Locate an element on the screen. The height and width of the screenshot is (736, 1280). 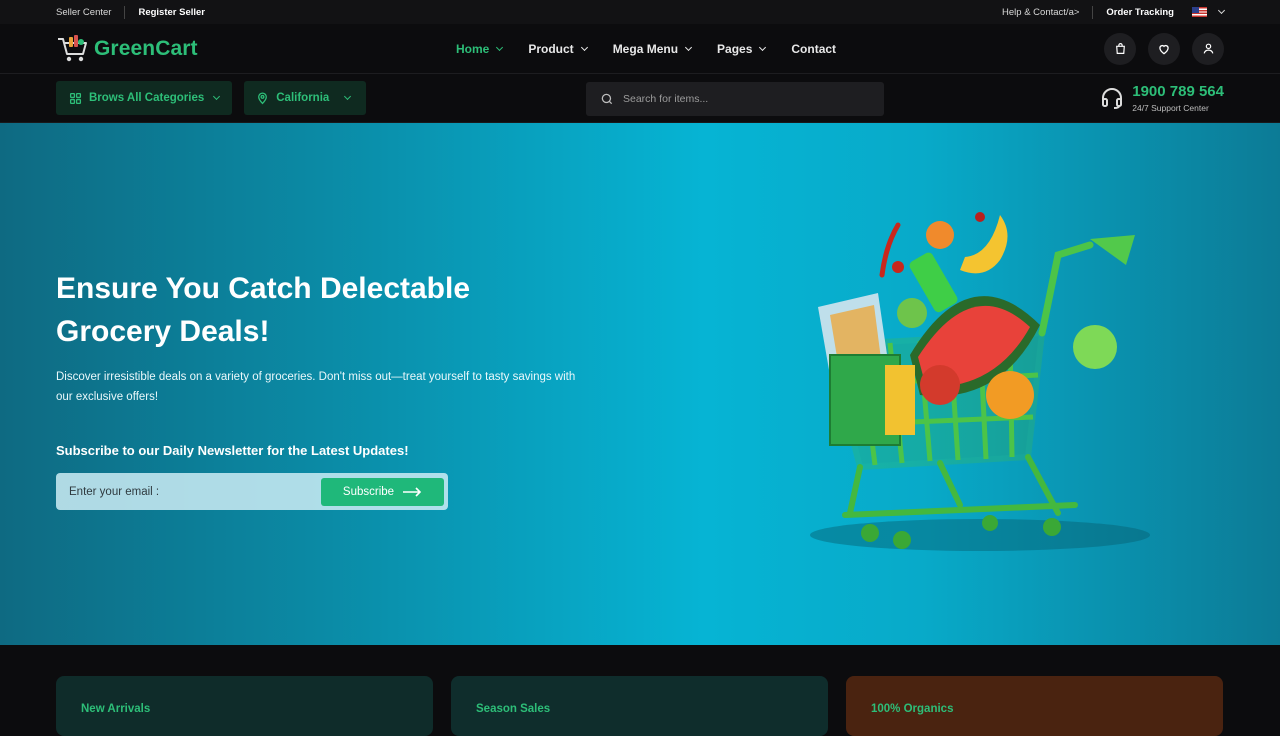
promo-card-season-sales: Season Sales is located at coordinates (639, 706).